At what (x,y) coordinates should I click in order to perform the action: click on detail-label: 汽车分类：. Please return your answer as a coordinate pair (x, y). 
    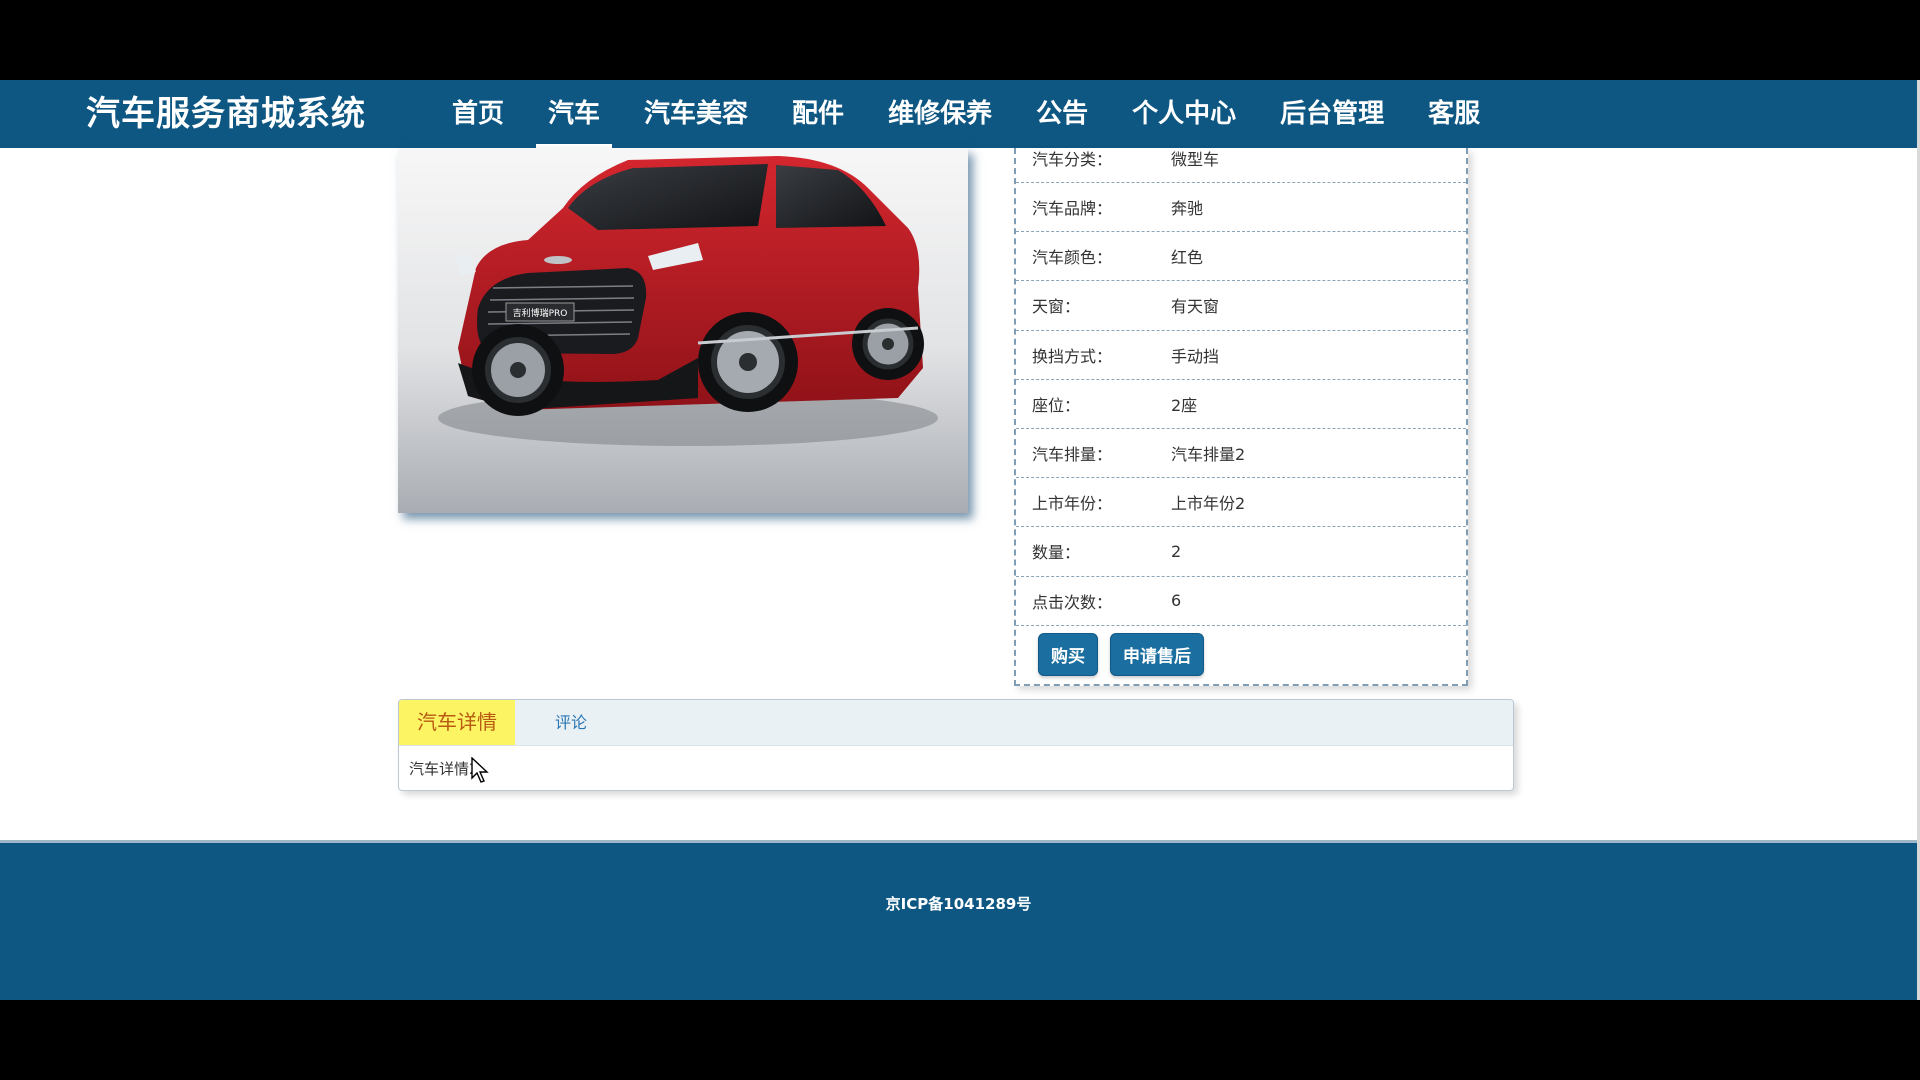
    Looking at the image, I should click on (1072, 159).